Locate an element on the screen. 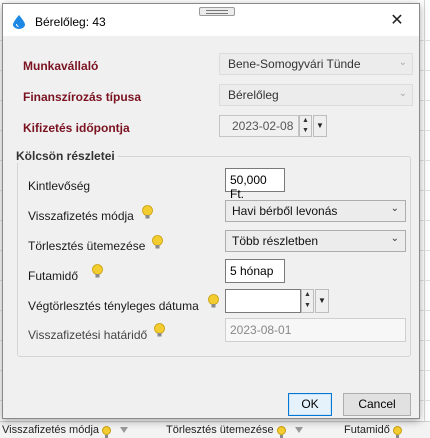 This screenshot has height=438, width=430. payout-date-field: 2023-02-08 is located at coordinates (259, 126).